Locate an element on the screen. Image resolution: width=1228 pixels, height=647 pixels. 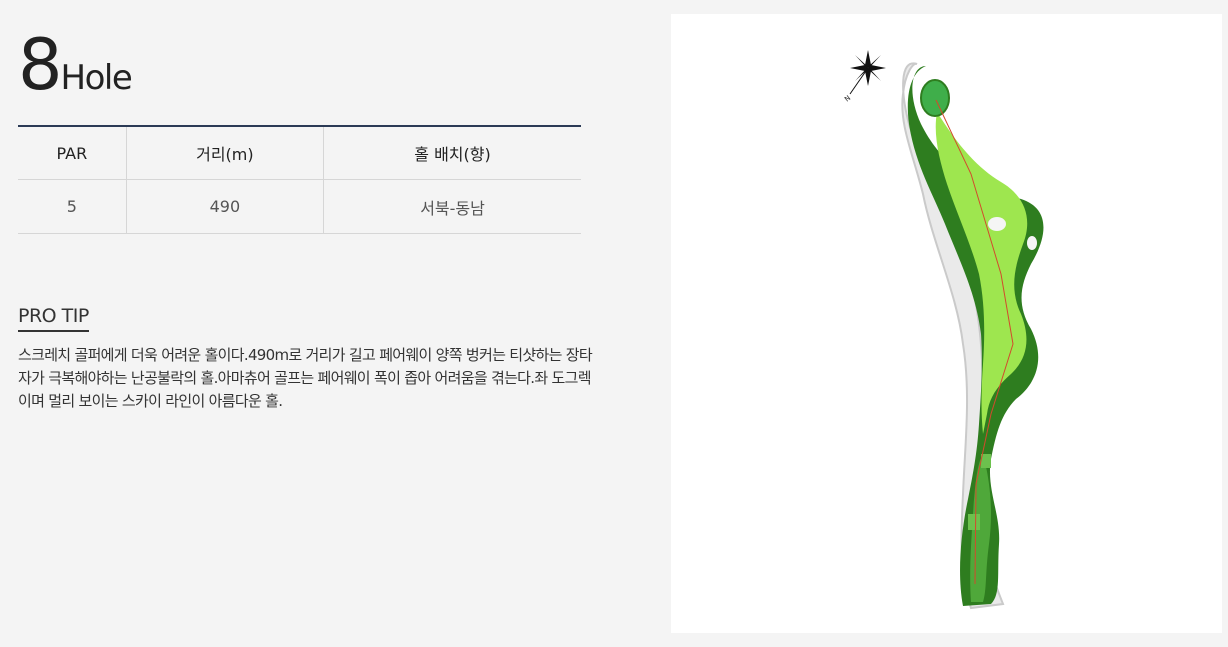
cell-distance: 490 is located at coordinates (224, 206).